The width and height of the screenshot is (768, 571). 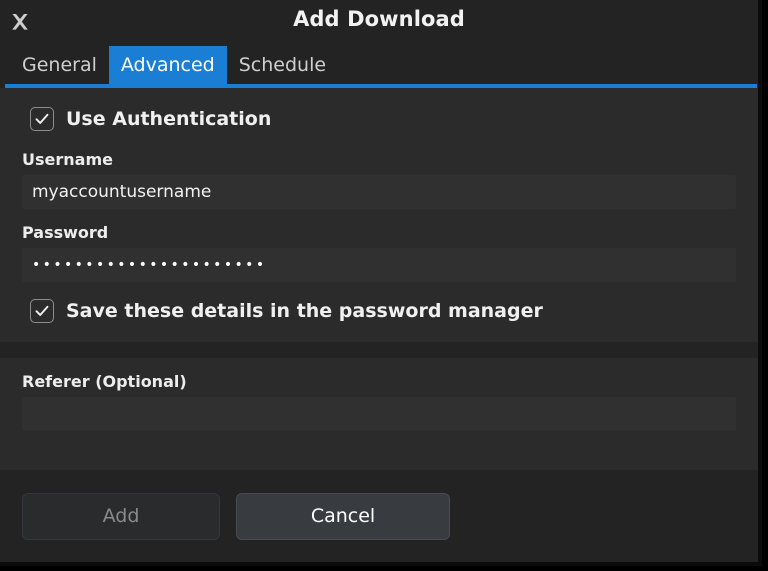 What do you see at coordinates (379, 265) in the screenshot?
I see `password-input: ••••••••••••••••••••••` at bounding box center [379, 265].